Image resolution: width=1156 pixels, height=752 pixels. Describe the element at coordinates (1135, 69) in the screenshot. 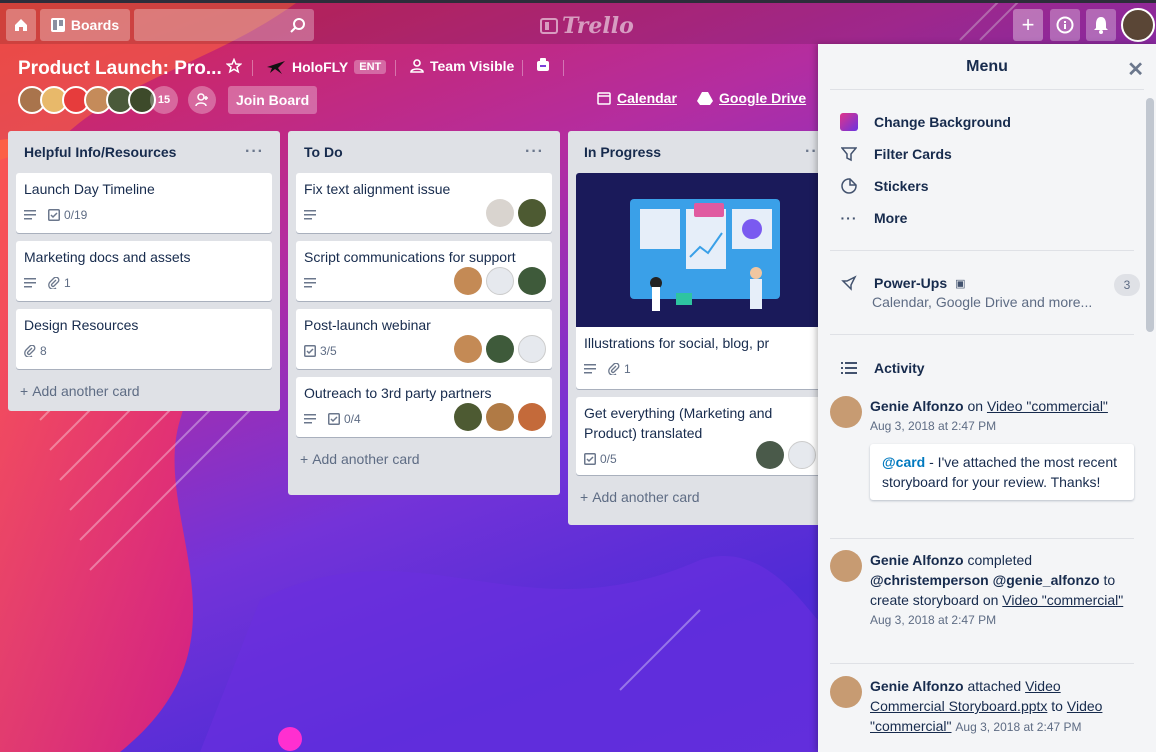

I see `close-icon: ✕` at that location.